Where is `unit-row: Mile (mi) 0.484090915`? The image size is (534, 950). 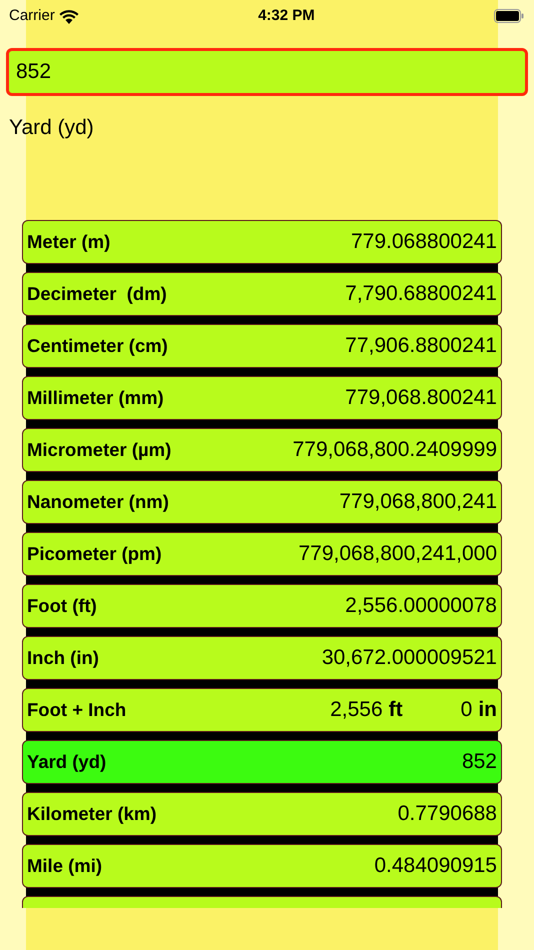
unit-row: Mile (mi) 0.484090915 is located at coordinates (262, 866).